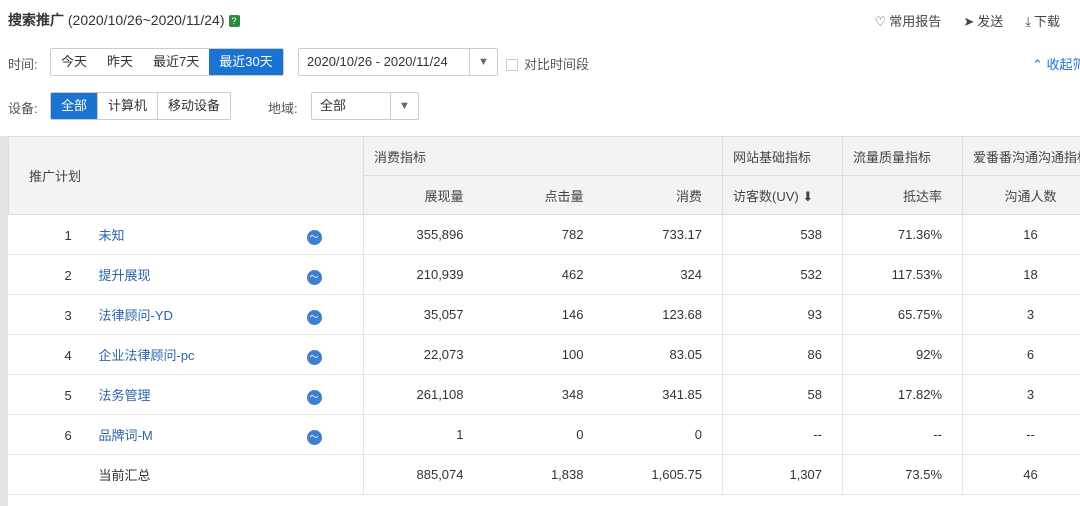 The height and width of the screenshot is (506, 1080). What do you see at coordinates (1021, 234) in the screenshot?
I see `table-cell: 16` at bounding box center [1021, 234].